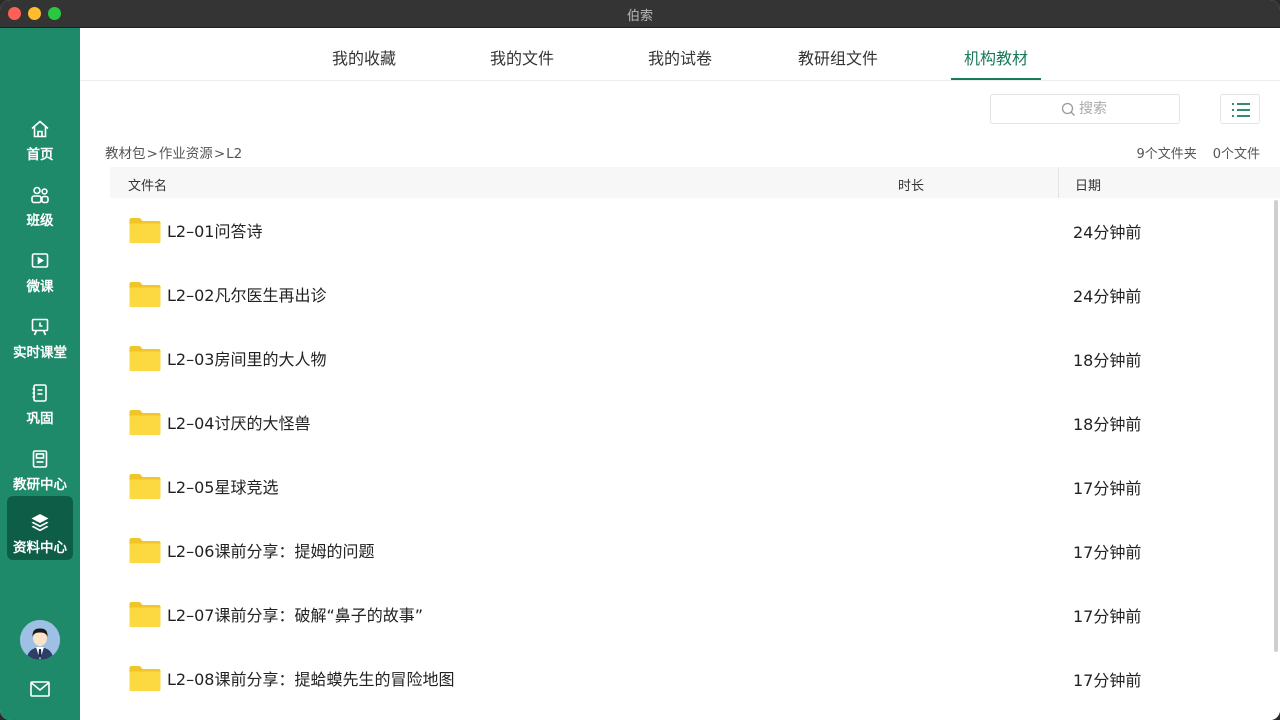 This screenshot has width=1280, height=720. I want to click on breadcrumb-item-current: L2, so click(234, 154).